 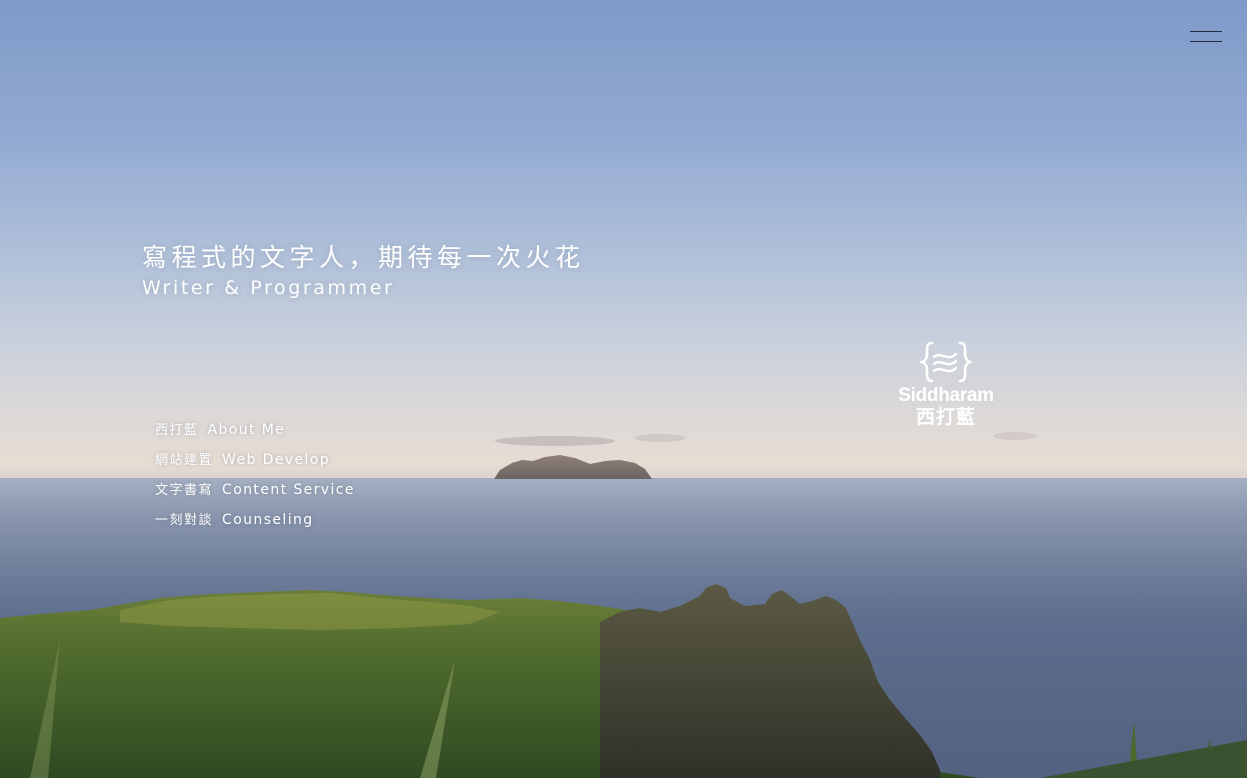 I want to click on island, so click(x=573, y=467).